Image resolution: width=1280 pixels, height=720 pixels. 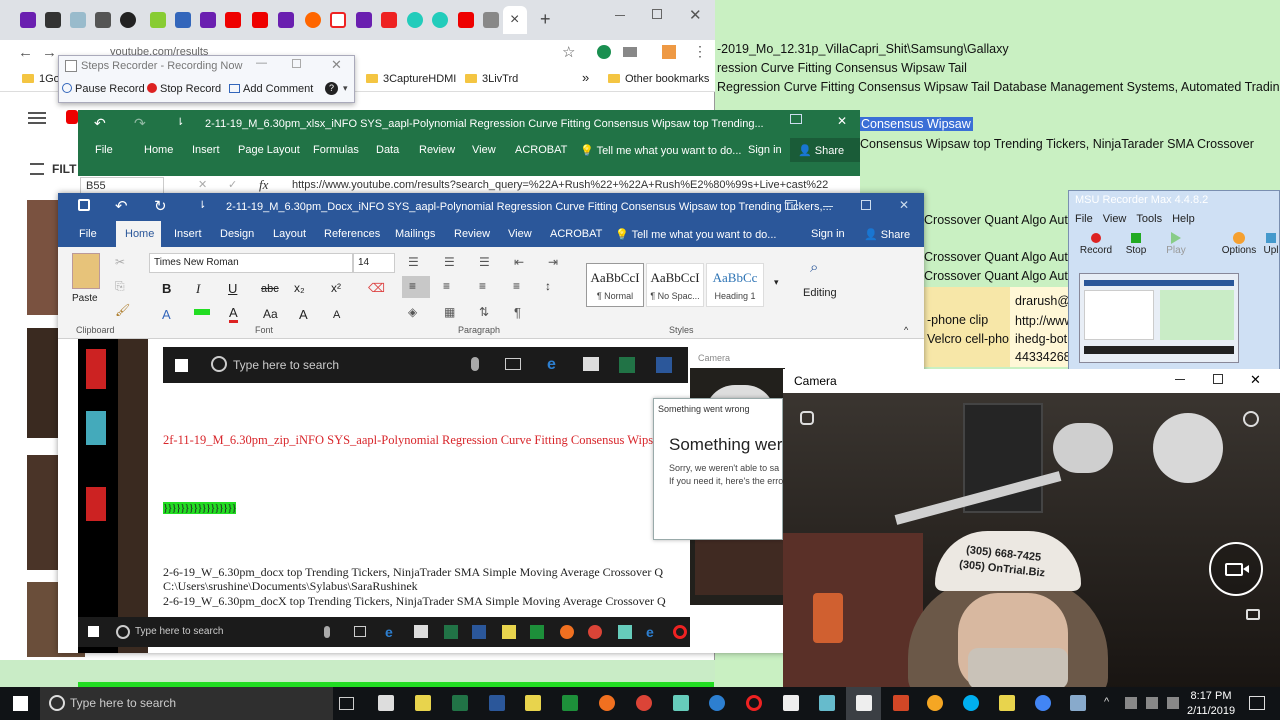 What do you see at coordinates (520, 234) in the screenshot?
I see `word-tab-view: View` at bounding box center [520, 234].